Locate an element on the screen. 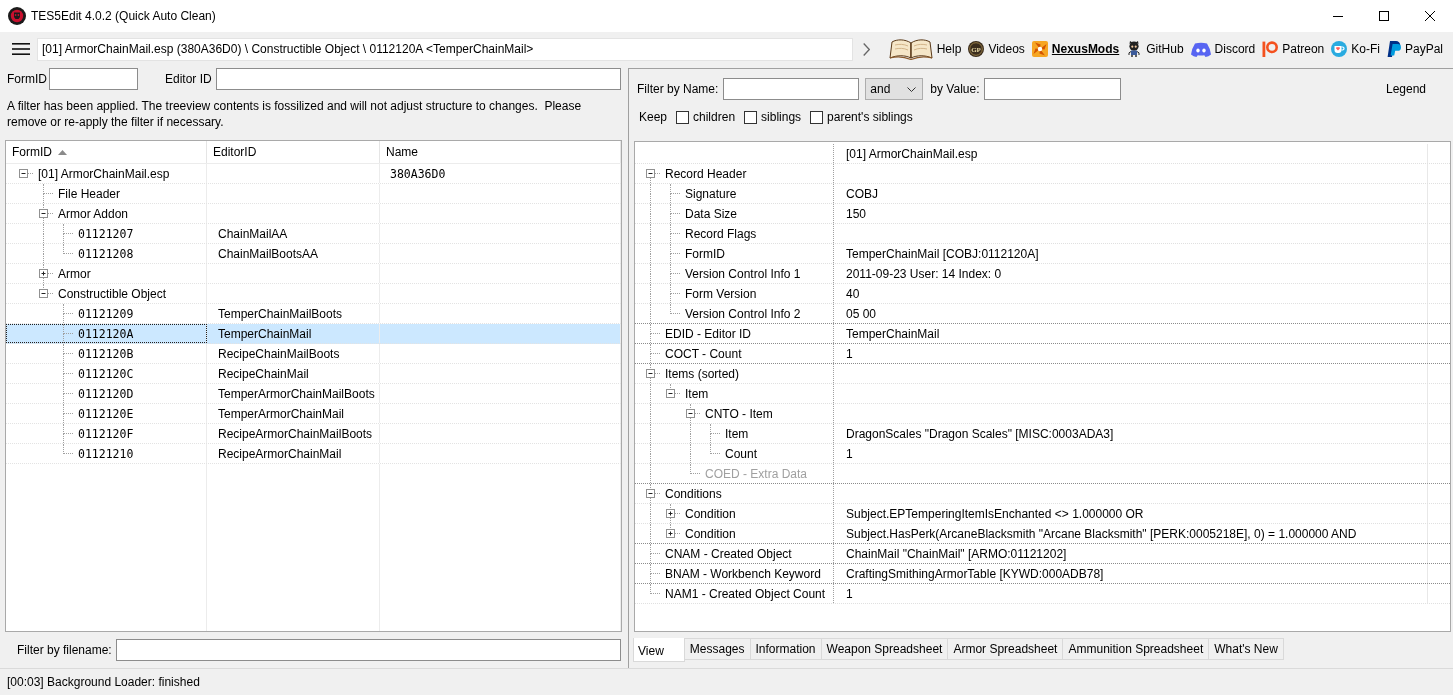  editor-id-field is located at coordinates (418, 79).